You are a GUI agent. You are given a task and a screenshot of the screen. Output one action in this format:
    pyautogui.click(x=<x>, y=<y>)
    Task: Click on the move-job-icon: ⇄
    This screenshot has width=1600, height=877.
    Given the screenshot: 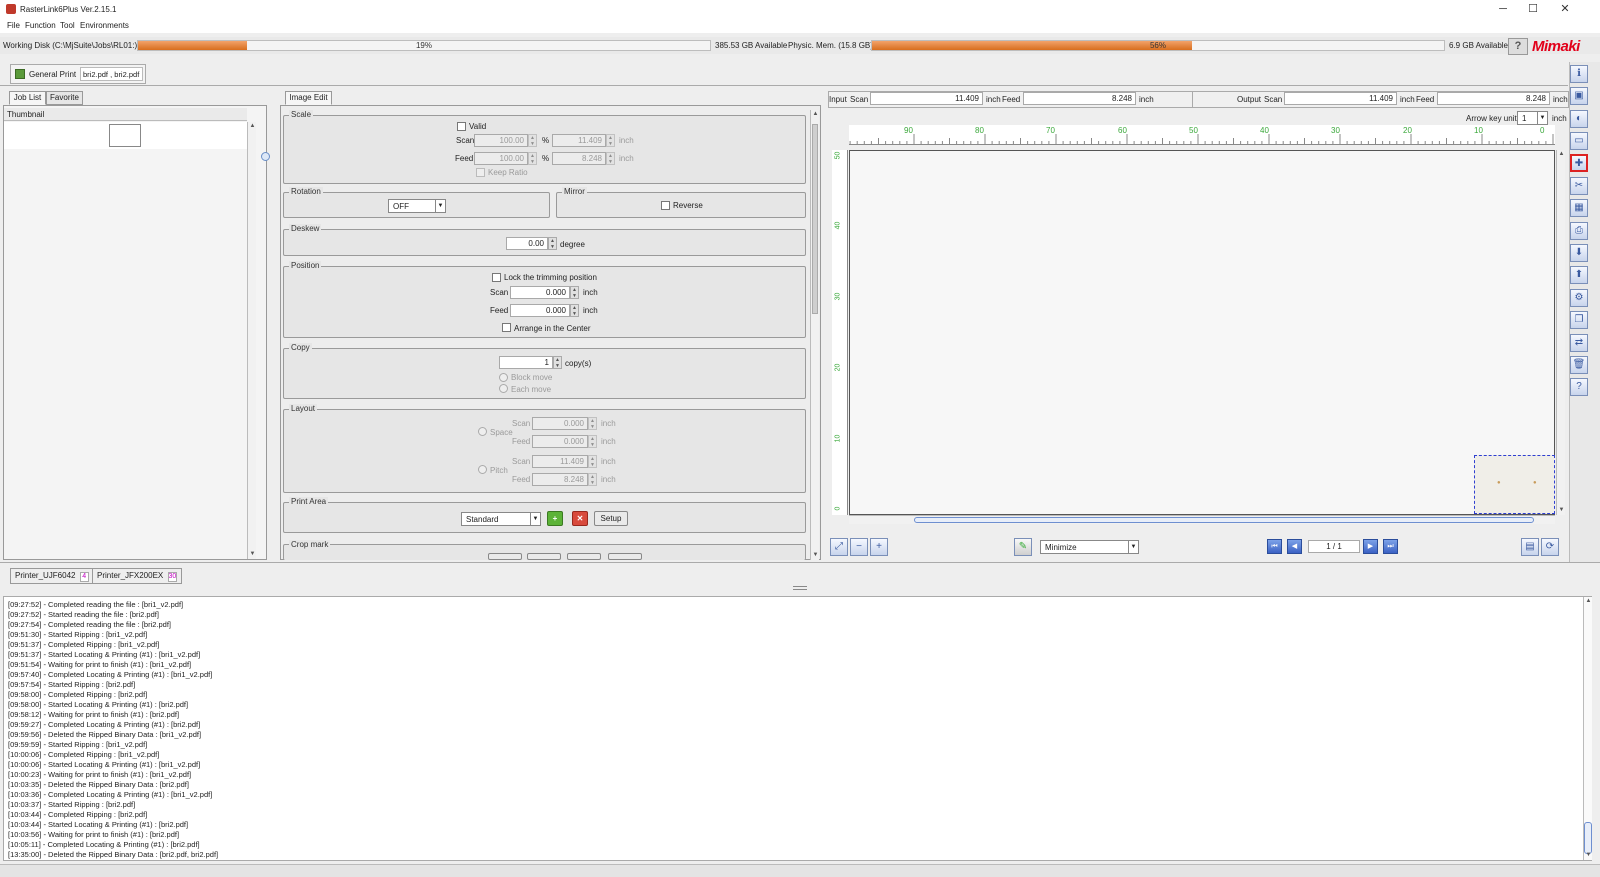 What is the action you would take?
    pyautogui.click(x=1579, y=343)
    